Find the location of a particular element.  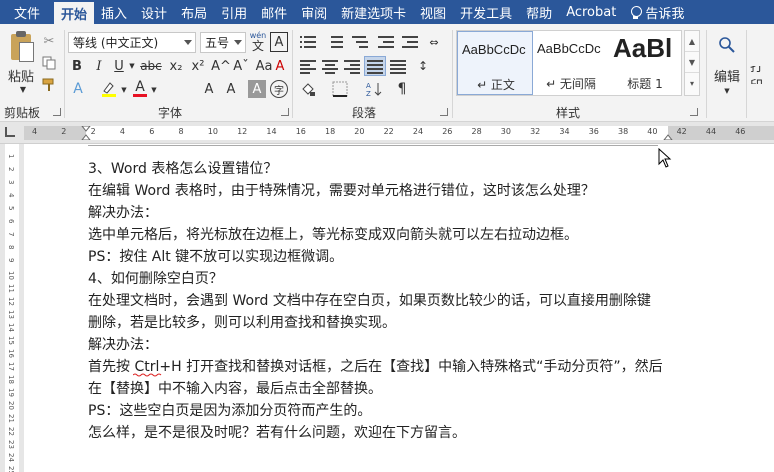

doc-line-11: 在【替换】中不输入内容，最后点击全部替换。 is located at coordinates (235, 388).